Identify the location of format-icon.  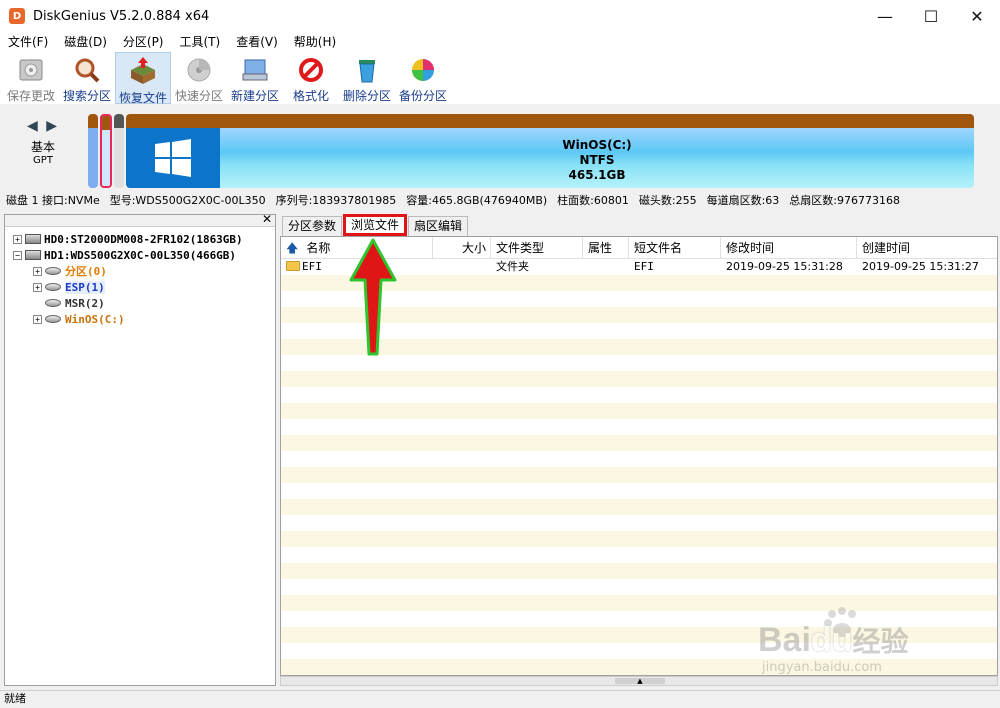
(311, 69).